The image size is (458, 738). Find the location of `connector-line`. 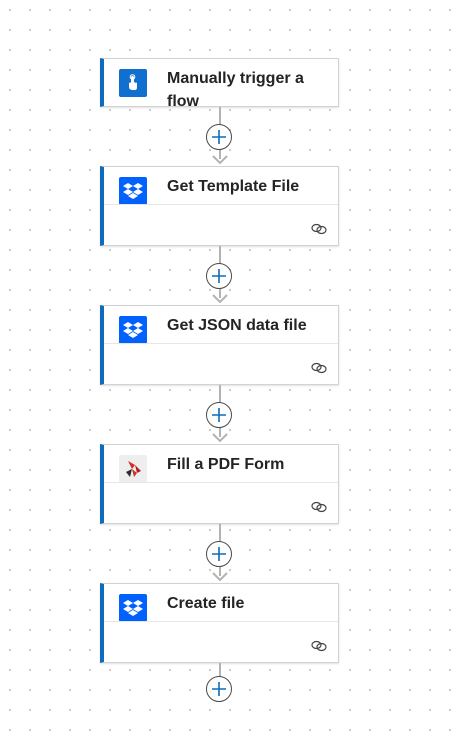

connector-line is located at coordinates (220, 670).